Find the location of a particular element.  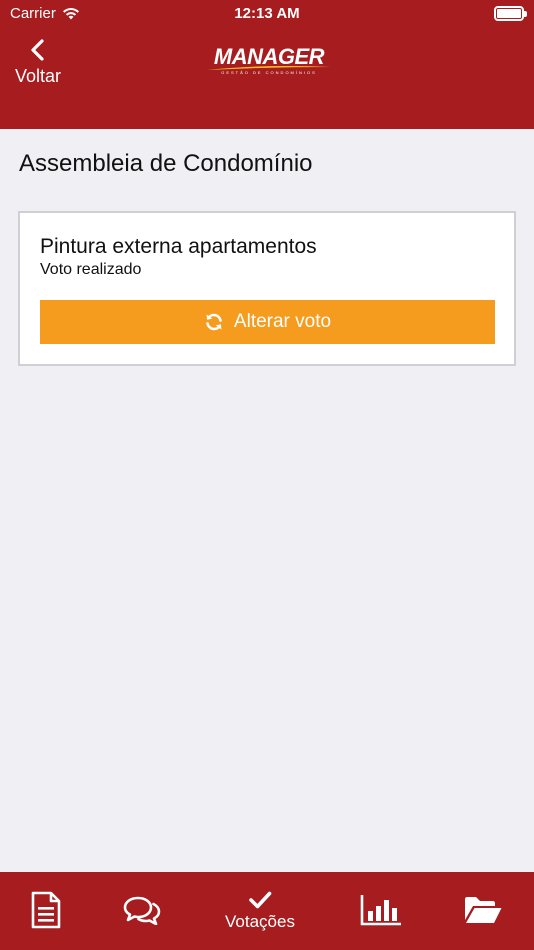

refresh-icon is located at coordinates (214, 322).